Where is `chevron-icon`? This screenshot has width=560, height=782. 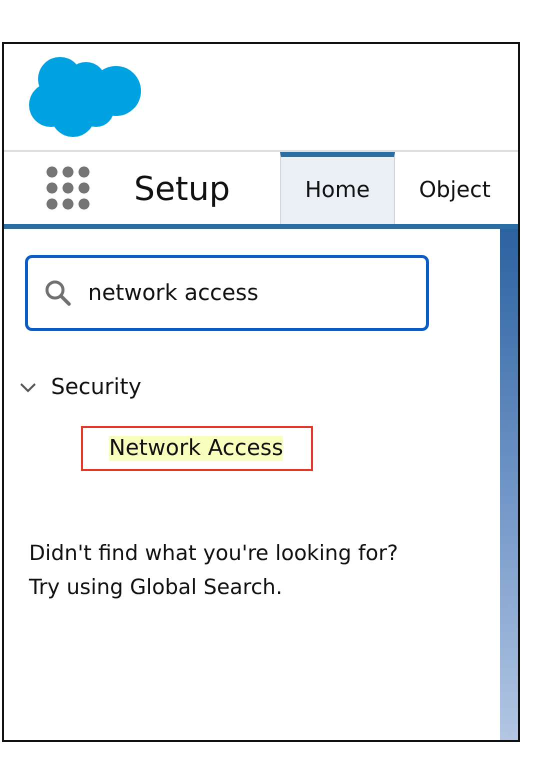 chevron-icon is located at coordinates (28, 388).